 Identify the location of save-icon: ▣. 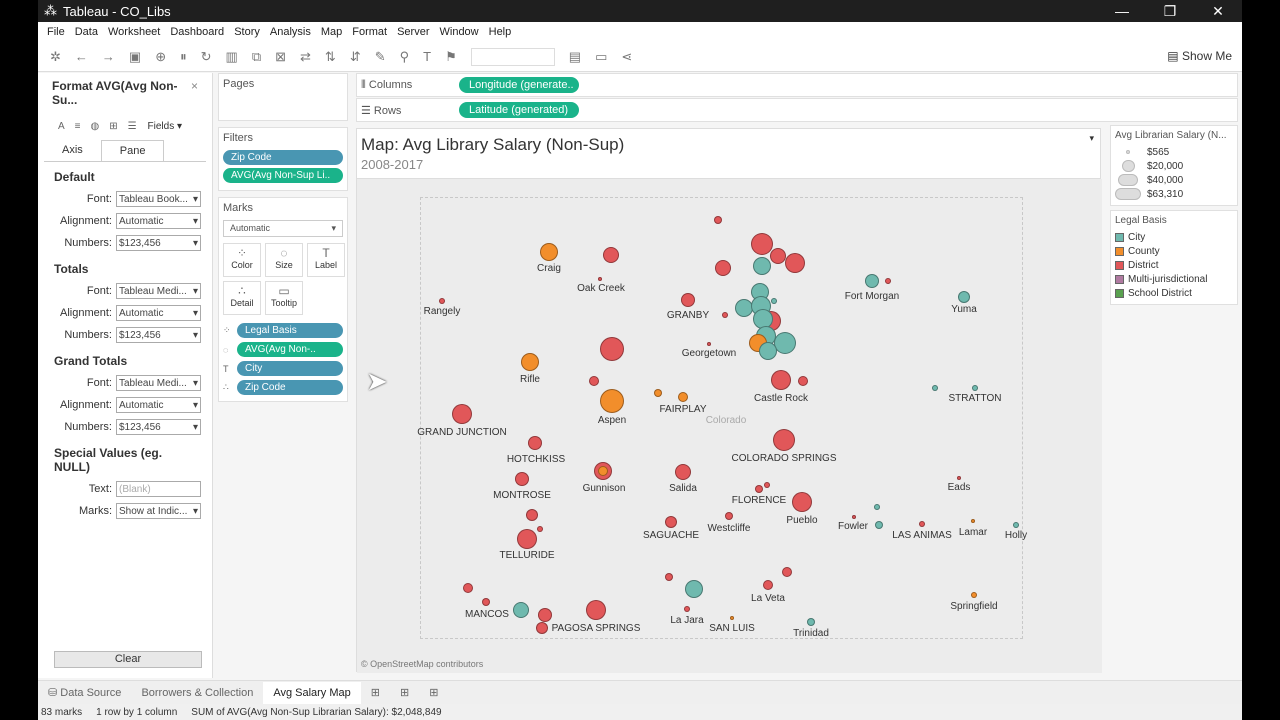
(135, 57).